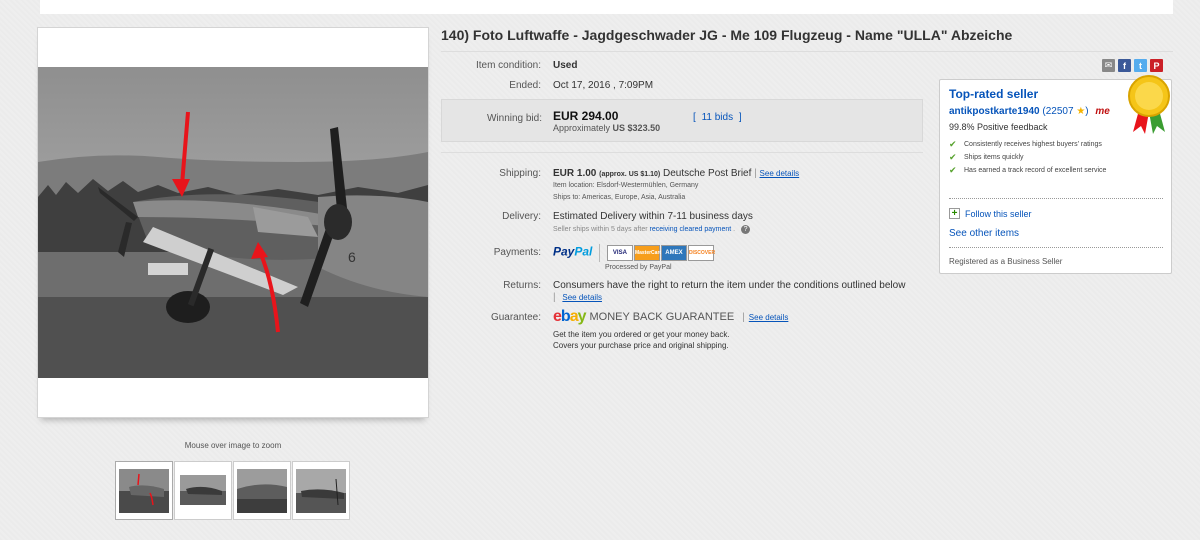 This screenshot has width=1200, height=540. Describe the element at coordinates (984, 233) in the screenshot. I see `see-other-items-link: See other items` at that location.